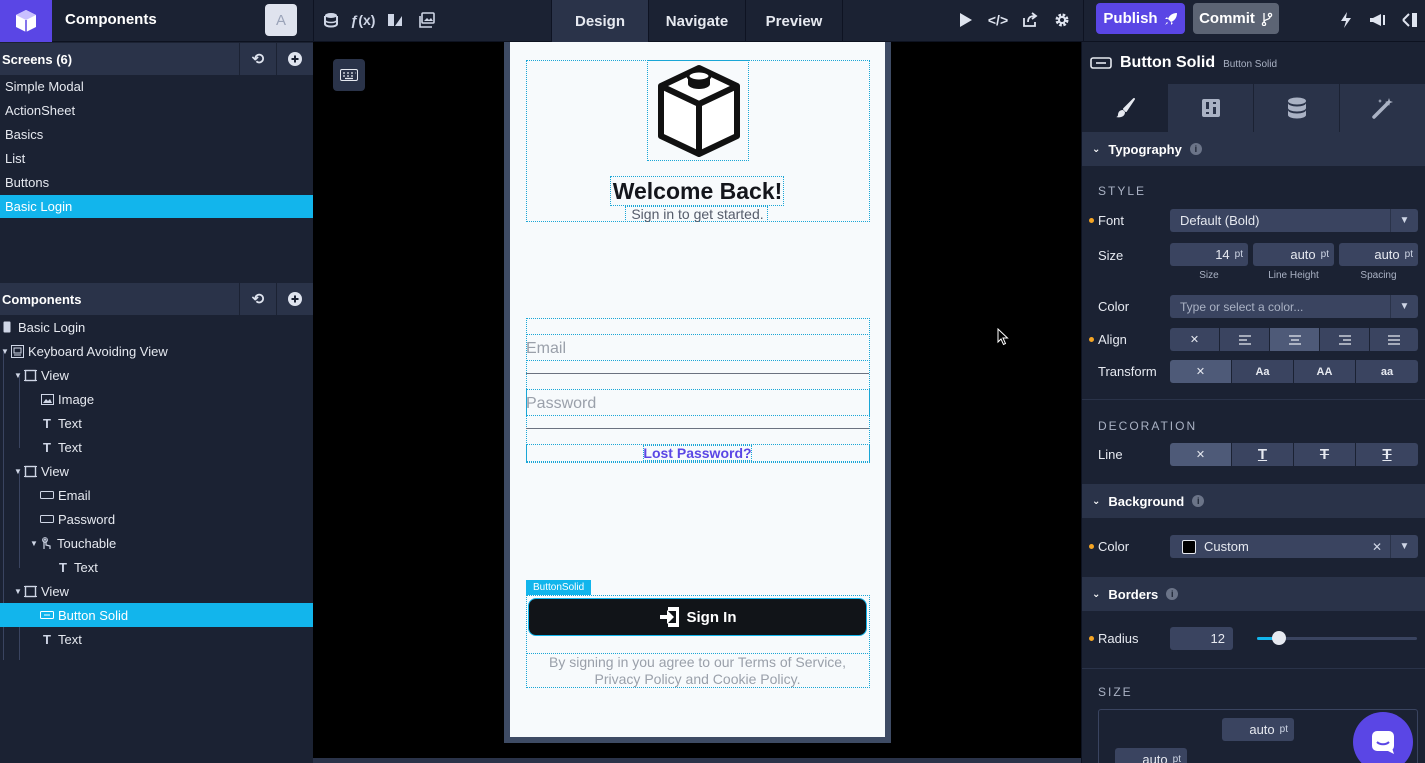 The width and height of the screenshot is (1425, 763). What do you see at coordinates (697, 21) in the screenshot?
I see `tab-navigate: Navigate` at bounding box center [697, 21].